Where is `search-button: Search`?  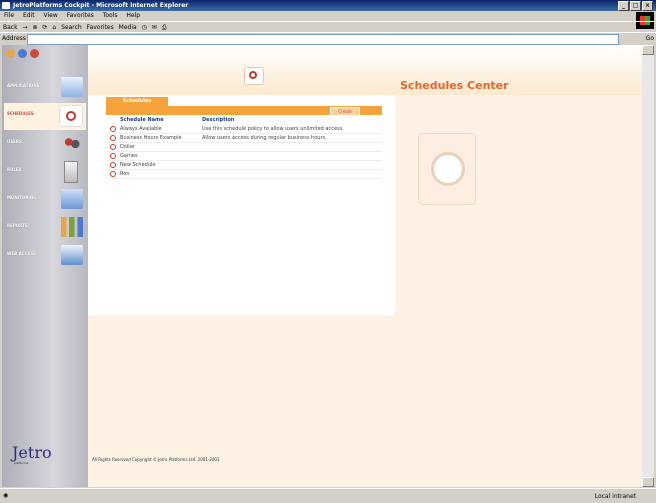
search-button: Search is located at coordinates (71, 27).